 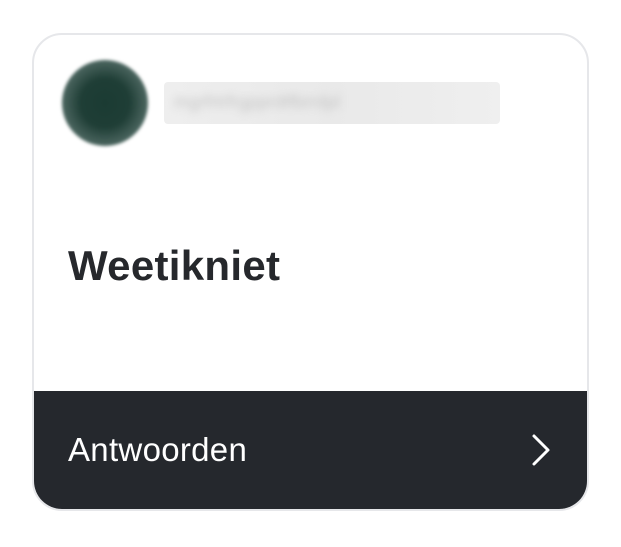 I want to click on answer-button-label: Antwoorden, so click(x=158, y=449).